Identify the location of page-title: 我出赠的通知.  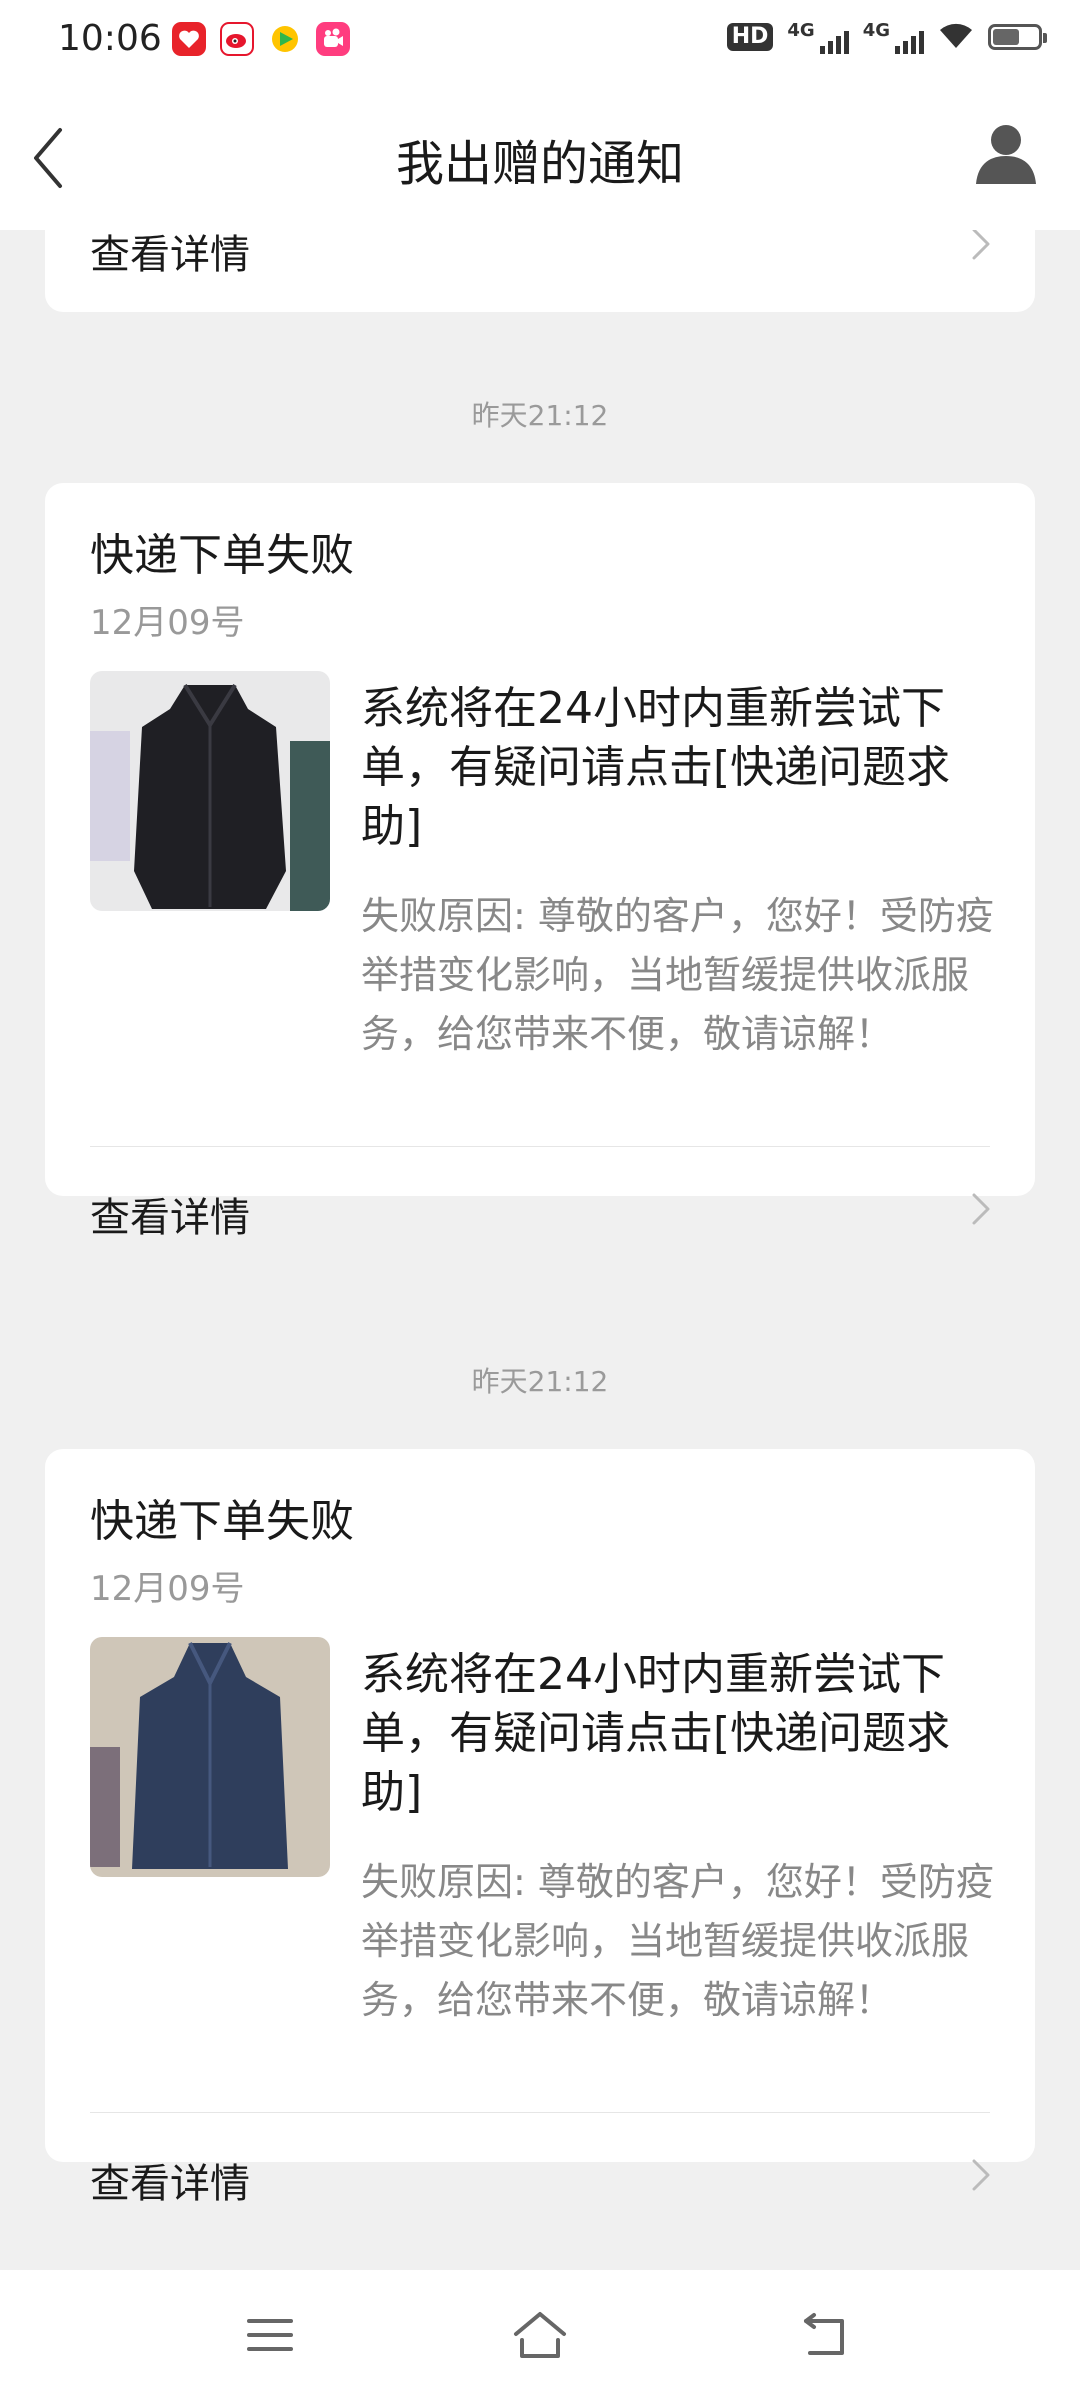
(539, 164).